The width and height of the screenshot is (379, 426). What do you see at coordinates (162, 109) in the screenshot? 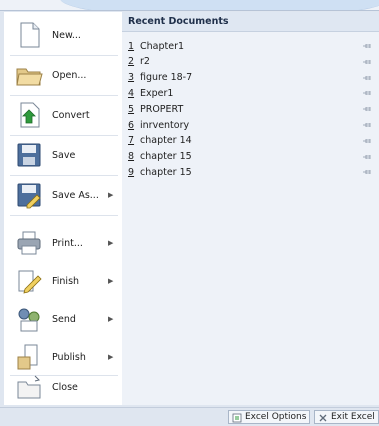
I see `recent-document-name: PROPERT` at bounding box center [162, 109].